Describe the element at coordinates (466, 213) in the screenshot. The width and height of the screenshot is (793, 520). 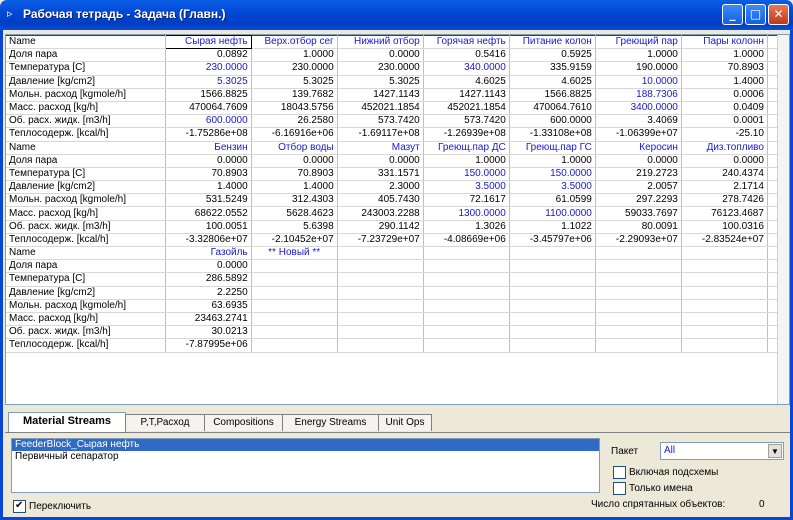
I see `value-cell: 1300.0000` at that location.